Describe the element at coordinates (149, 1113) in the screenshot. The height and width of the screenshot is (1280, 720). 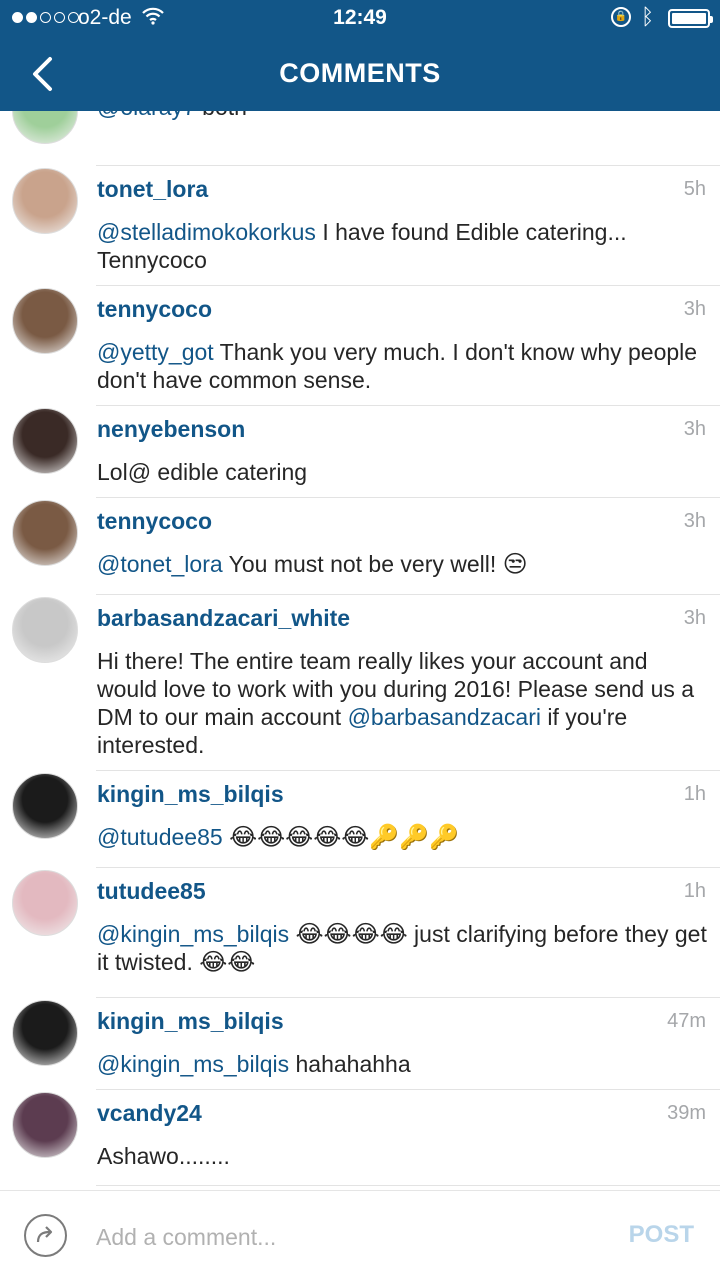
I see `comment-username: vcandy24` at that location.